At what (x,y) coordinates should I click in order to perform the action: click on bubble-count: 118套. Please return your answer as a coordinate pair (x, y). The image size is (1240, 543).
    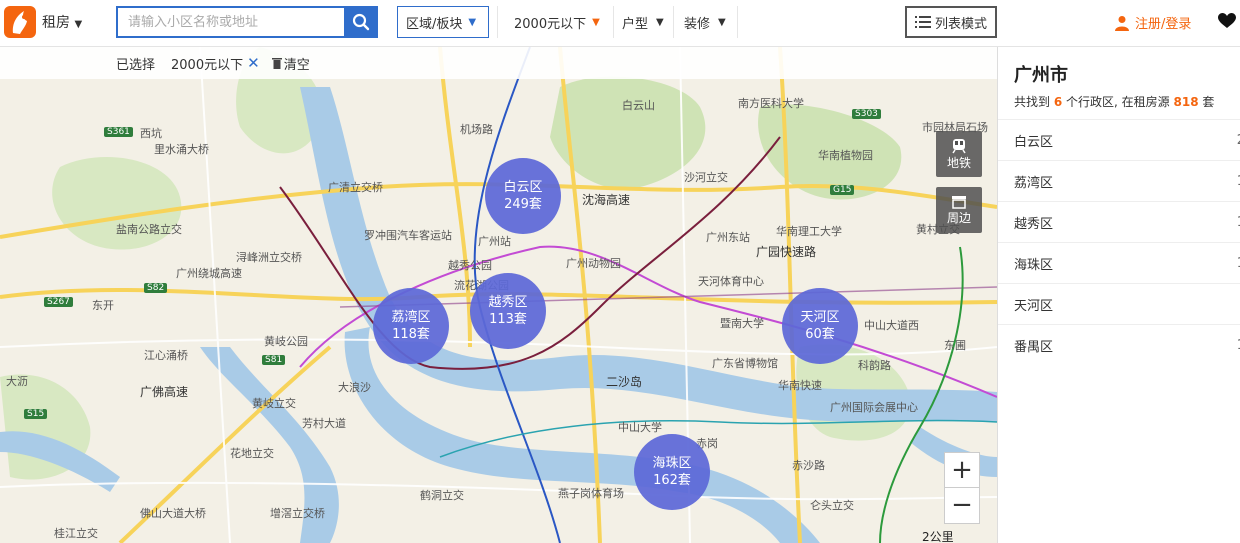
    Looking at the image, I should click on (411, 334).